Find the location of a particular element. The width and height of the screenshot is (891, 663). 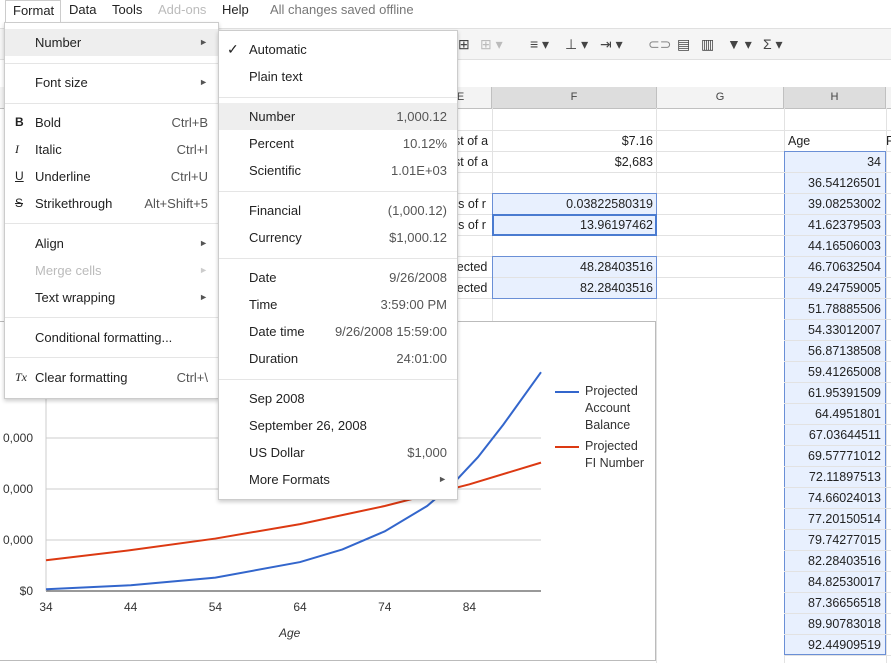

format-scientific: Scientific 1.01E+03 is located at coordinates (338, 170).